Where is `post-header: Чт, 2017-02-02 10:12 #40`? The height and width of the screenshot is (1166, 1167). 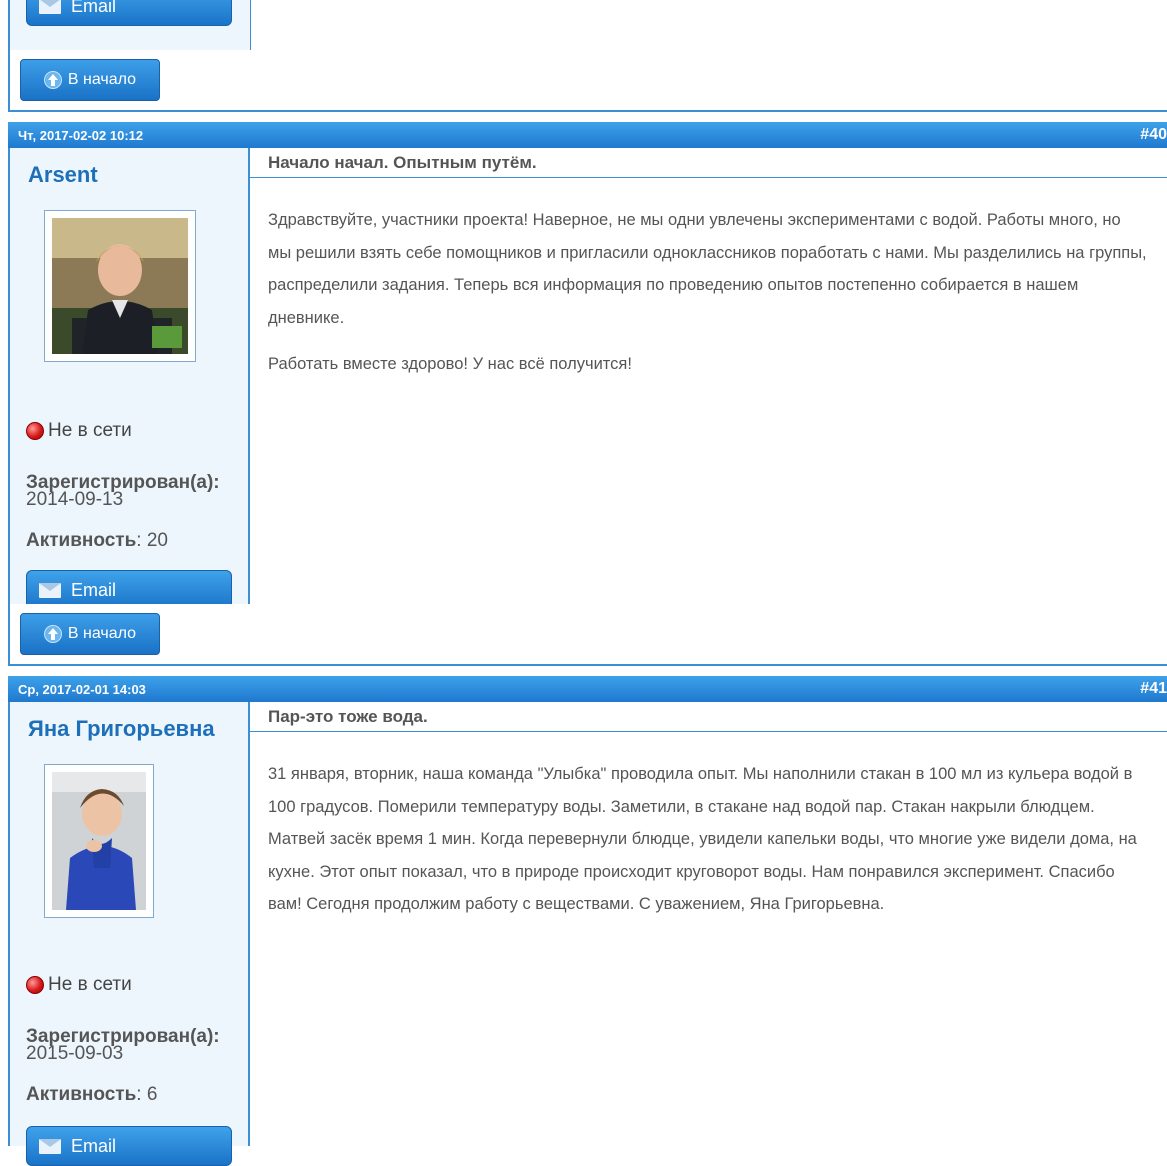 post-header: Чт, 2017-02-02 10:12 #40 is located at coordinates (587, 135).